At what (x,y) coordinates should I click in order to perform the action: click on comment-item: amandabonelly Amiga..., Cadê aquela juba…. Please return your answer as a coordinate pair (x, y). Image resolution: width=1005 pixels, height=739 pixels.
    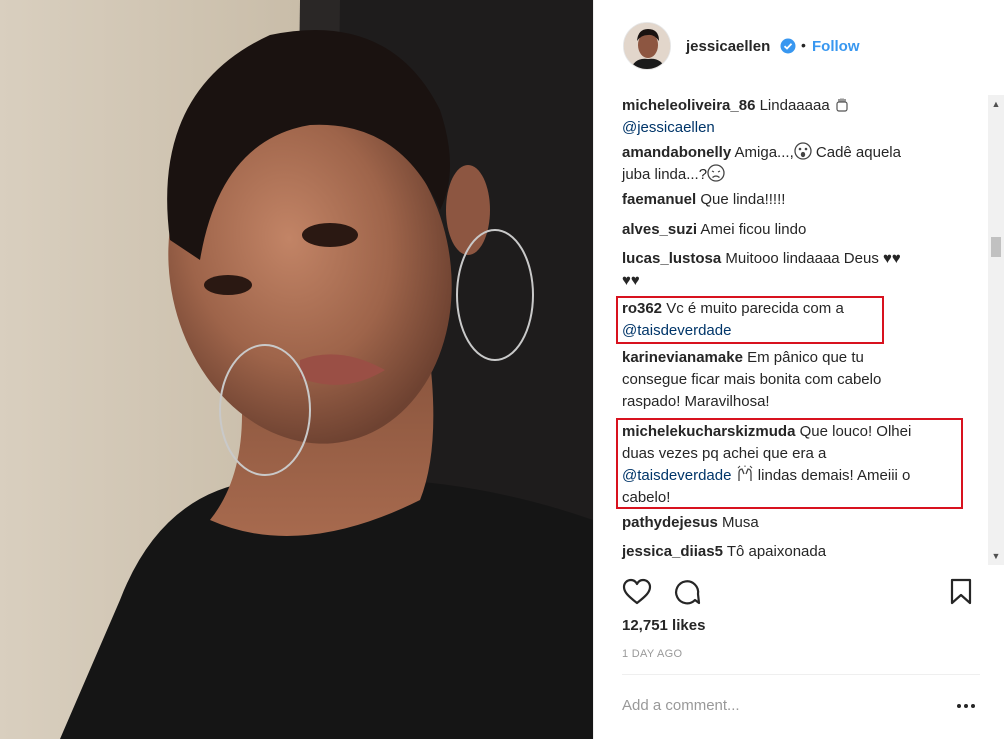
    Looking at the image, I should click on (794, 164).